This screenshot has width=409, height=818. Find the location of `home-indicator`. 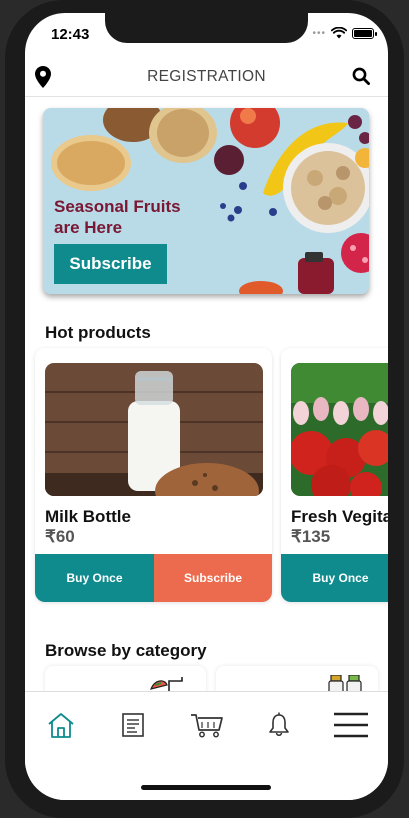

home-indicator is located at coordinates (206, 787).